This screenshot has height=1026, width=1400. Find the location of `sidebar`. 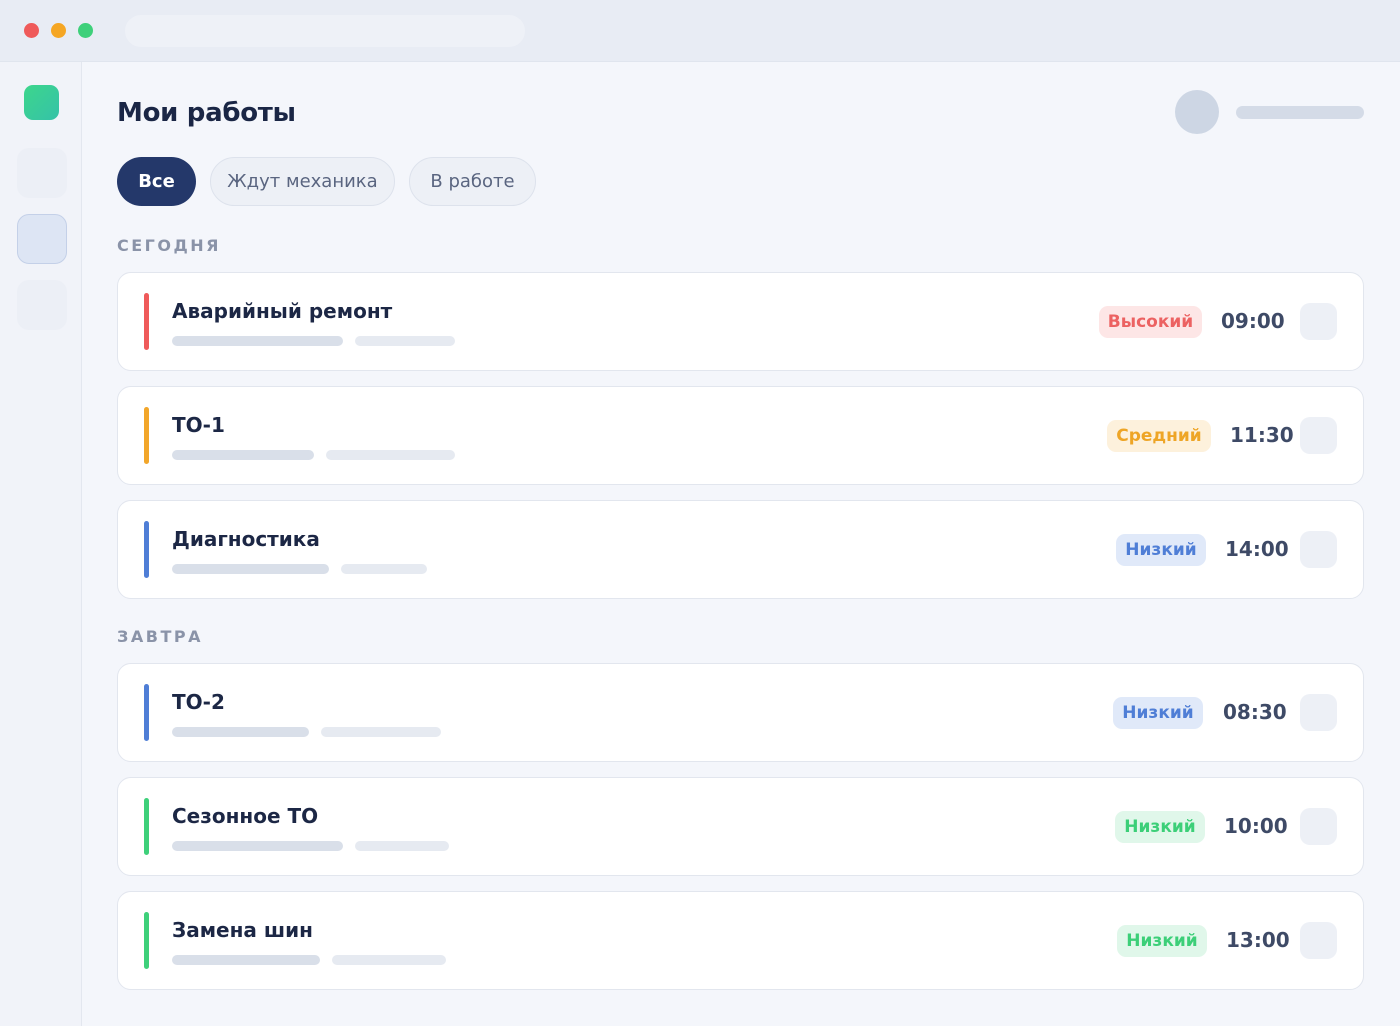

sidebar is located at coordinates (41, 544).